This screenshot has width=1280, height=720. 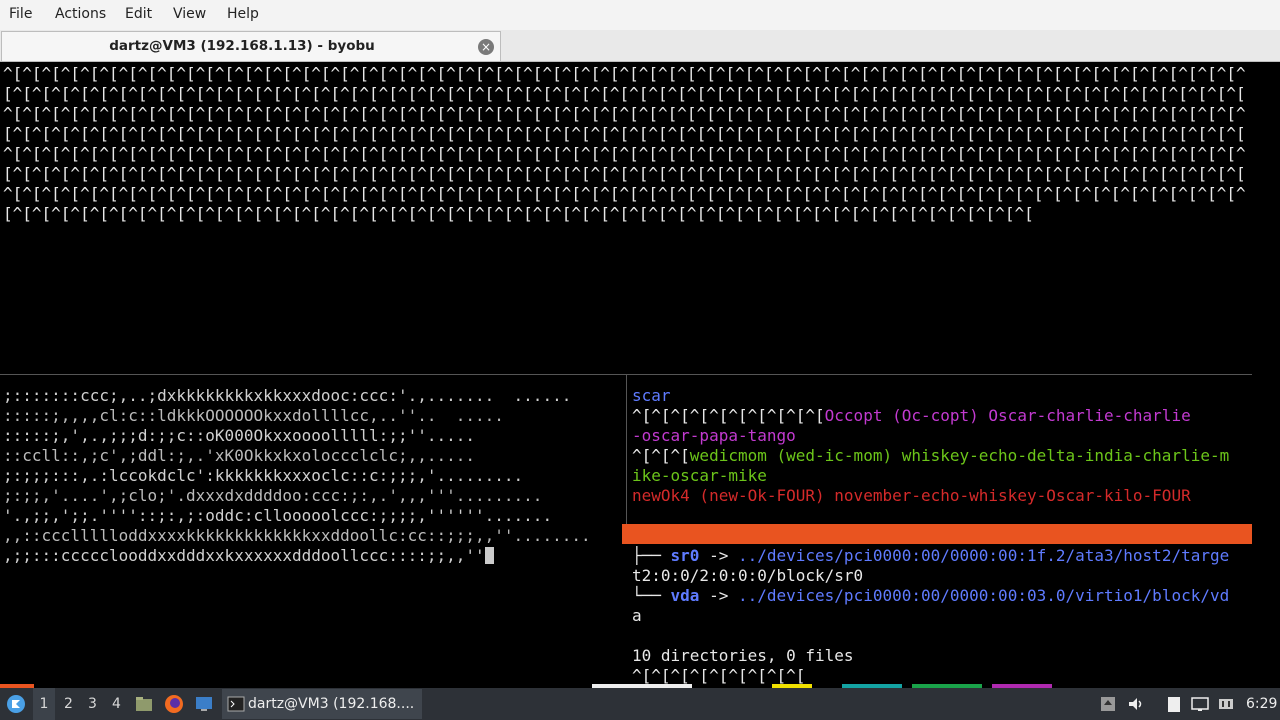 What do you see at coordinates (748, 575) in the screenshot?
I see `tree-line: t2:0:0/2:0:0:0/block/sr0` at bounding box center [748, 575].